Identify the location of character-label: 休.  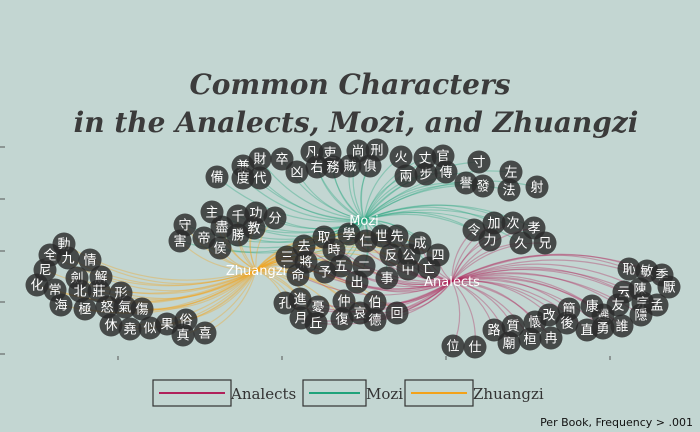
(110, 326).